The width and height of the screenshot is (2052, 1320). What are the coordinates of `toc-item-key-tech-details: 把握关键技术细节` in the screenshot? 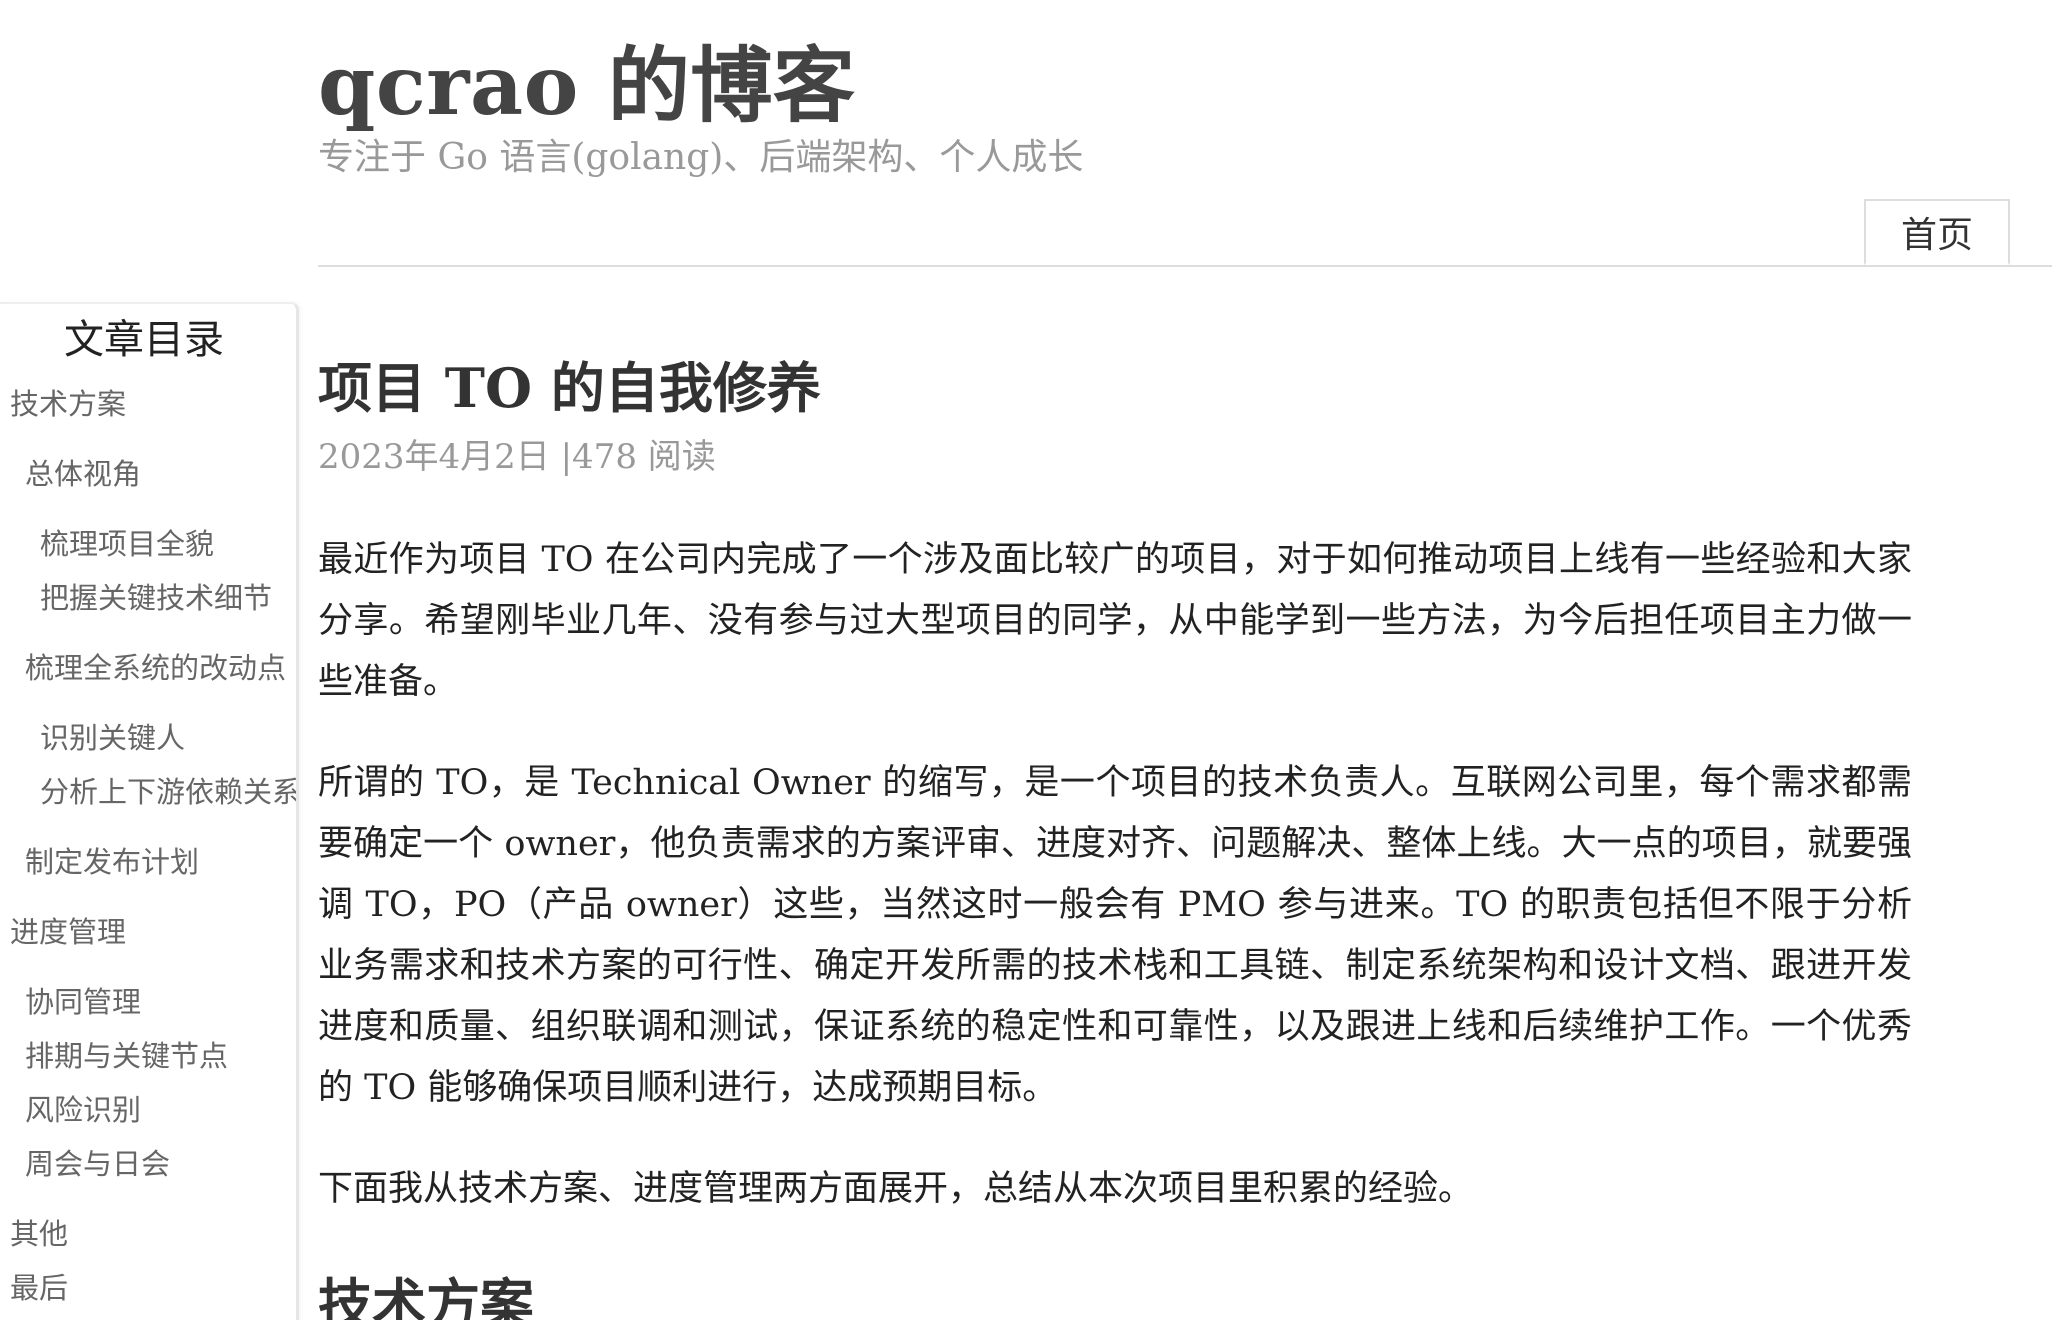 It's located at (156, 598).